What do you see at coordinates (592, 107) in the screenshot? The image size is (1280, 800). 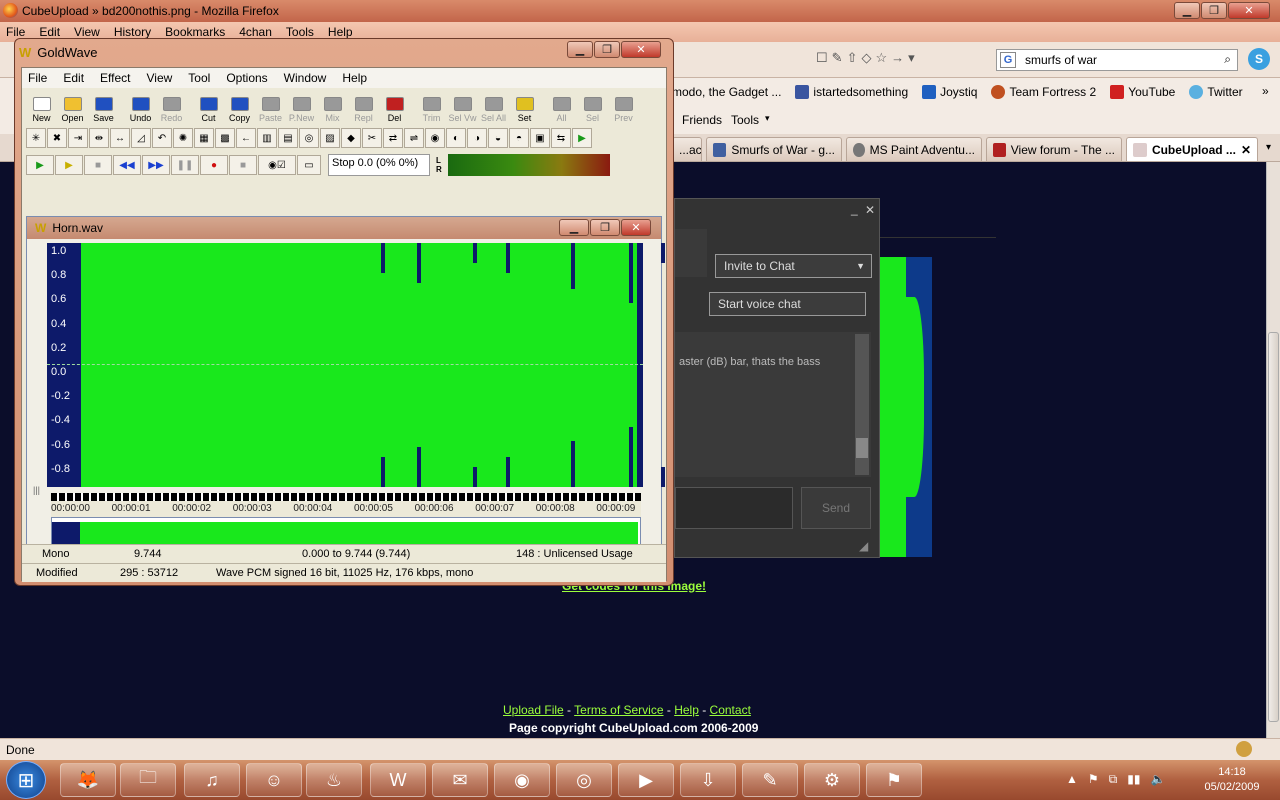 I see `toolbar-sel-button: Sel` at bounding box center [592, 107].